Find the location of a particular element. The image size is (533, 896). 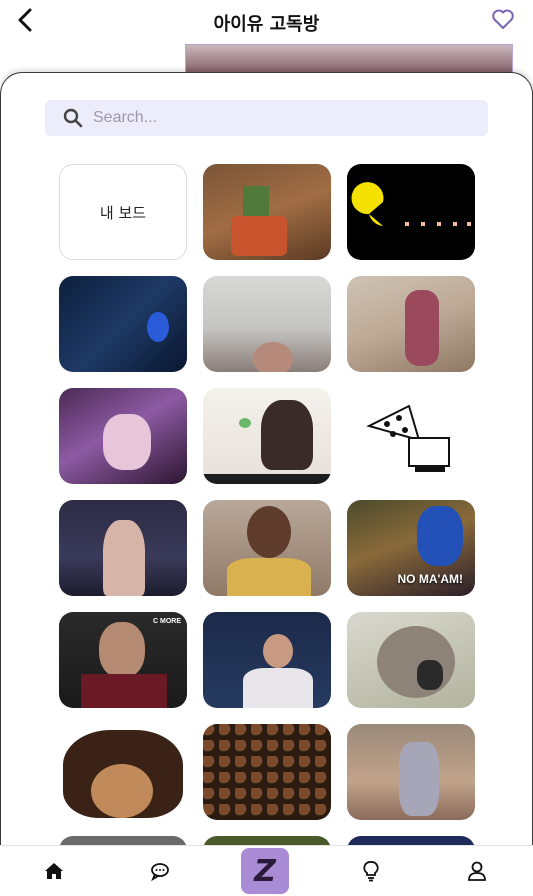

user-icon is located at coordinates (477, 871).